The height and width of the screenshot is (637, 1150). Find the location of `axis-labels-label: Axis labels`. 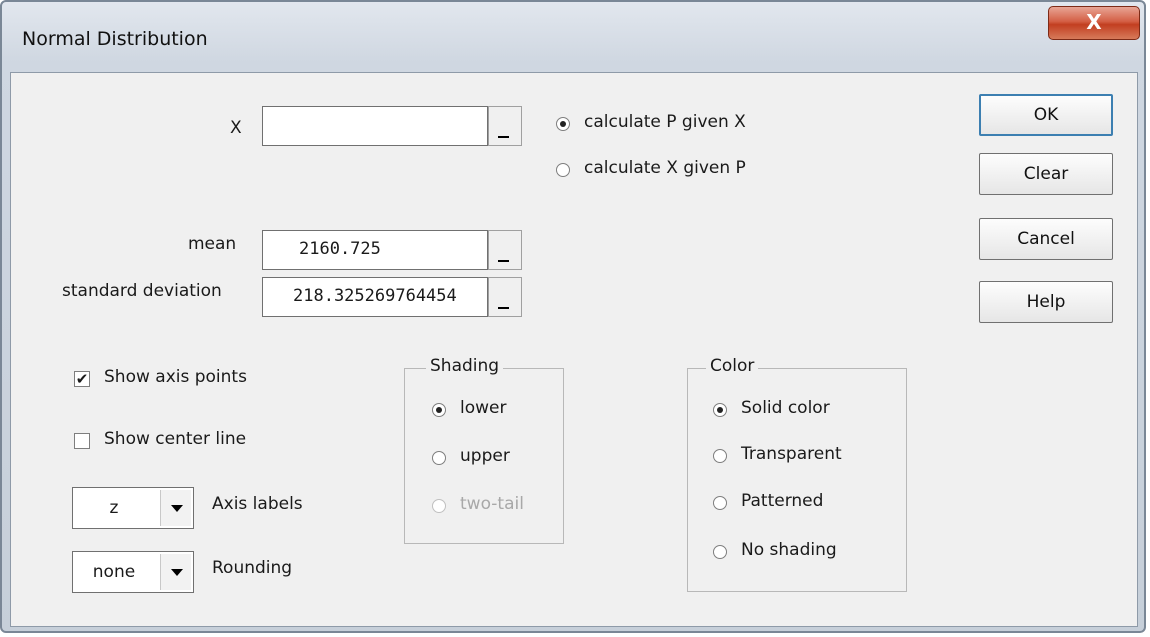

axis-labels-label: Axis labels is located at coordinates (257, 504).